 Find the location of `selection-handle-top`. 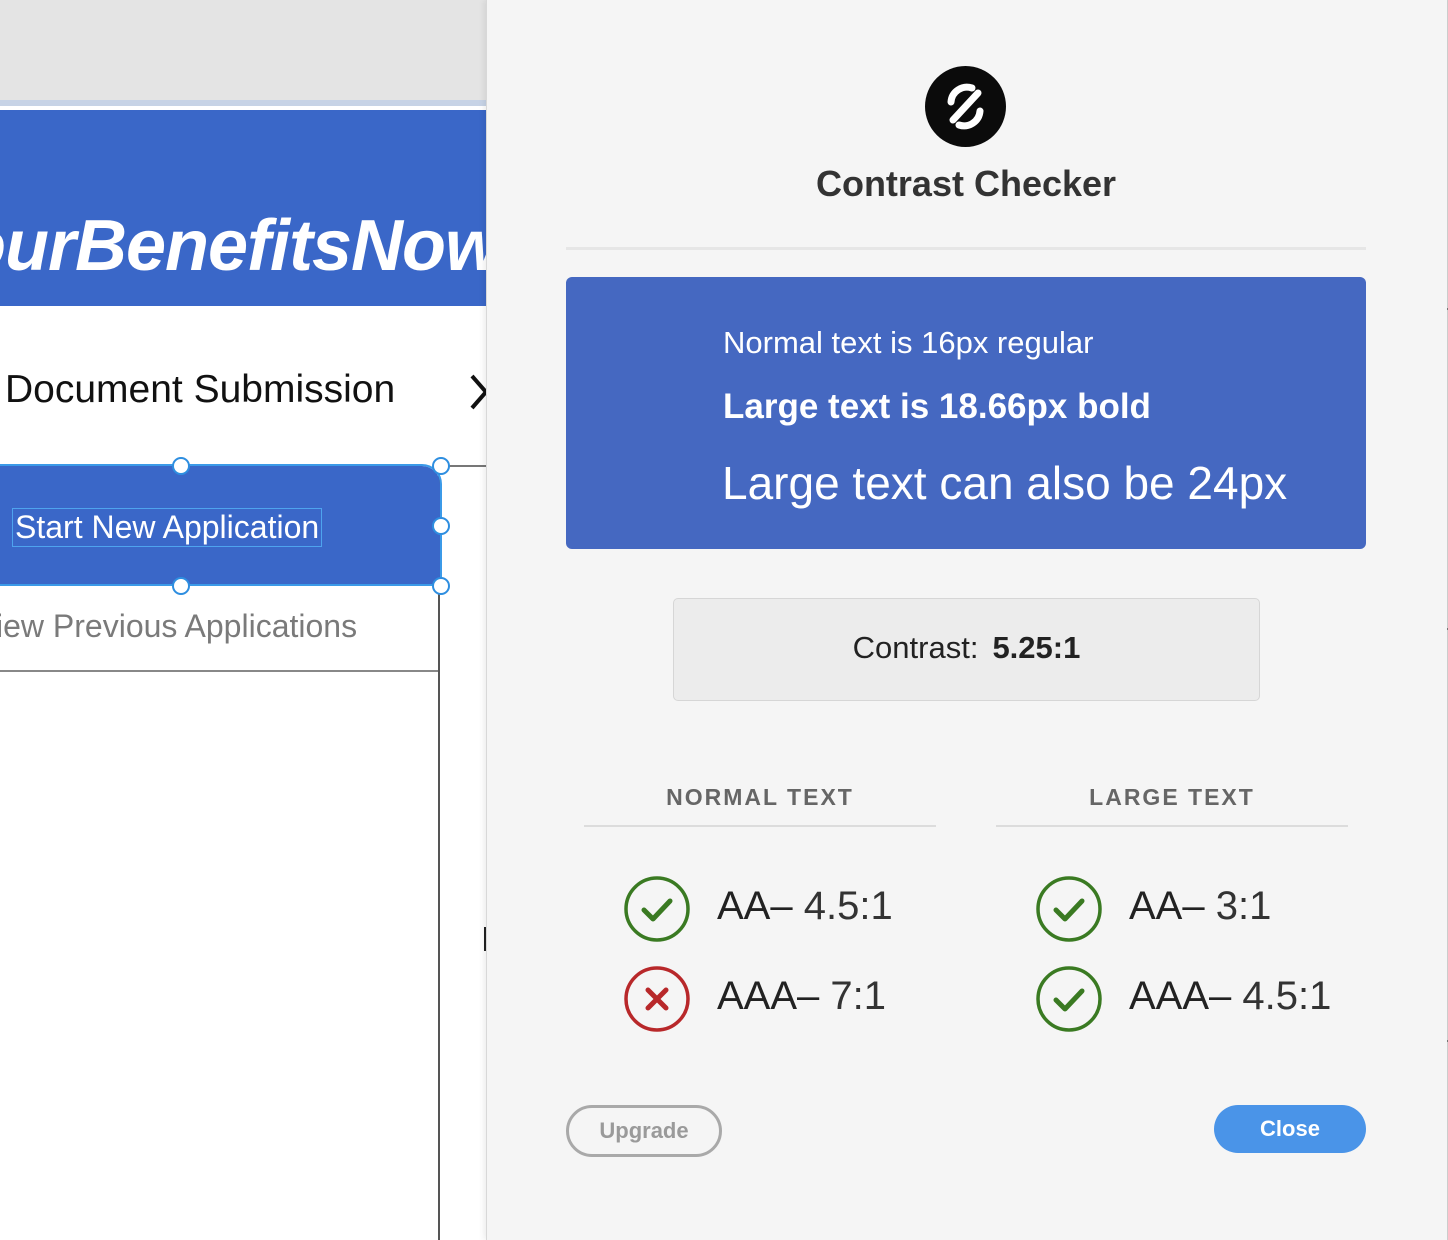

selection-handle-top is located at coordinates (181, 466).